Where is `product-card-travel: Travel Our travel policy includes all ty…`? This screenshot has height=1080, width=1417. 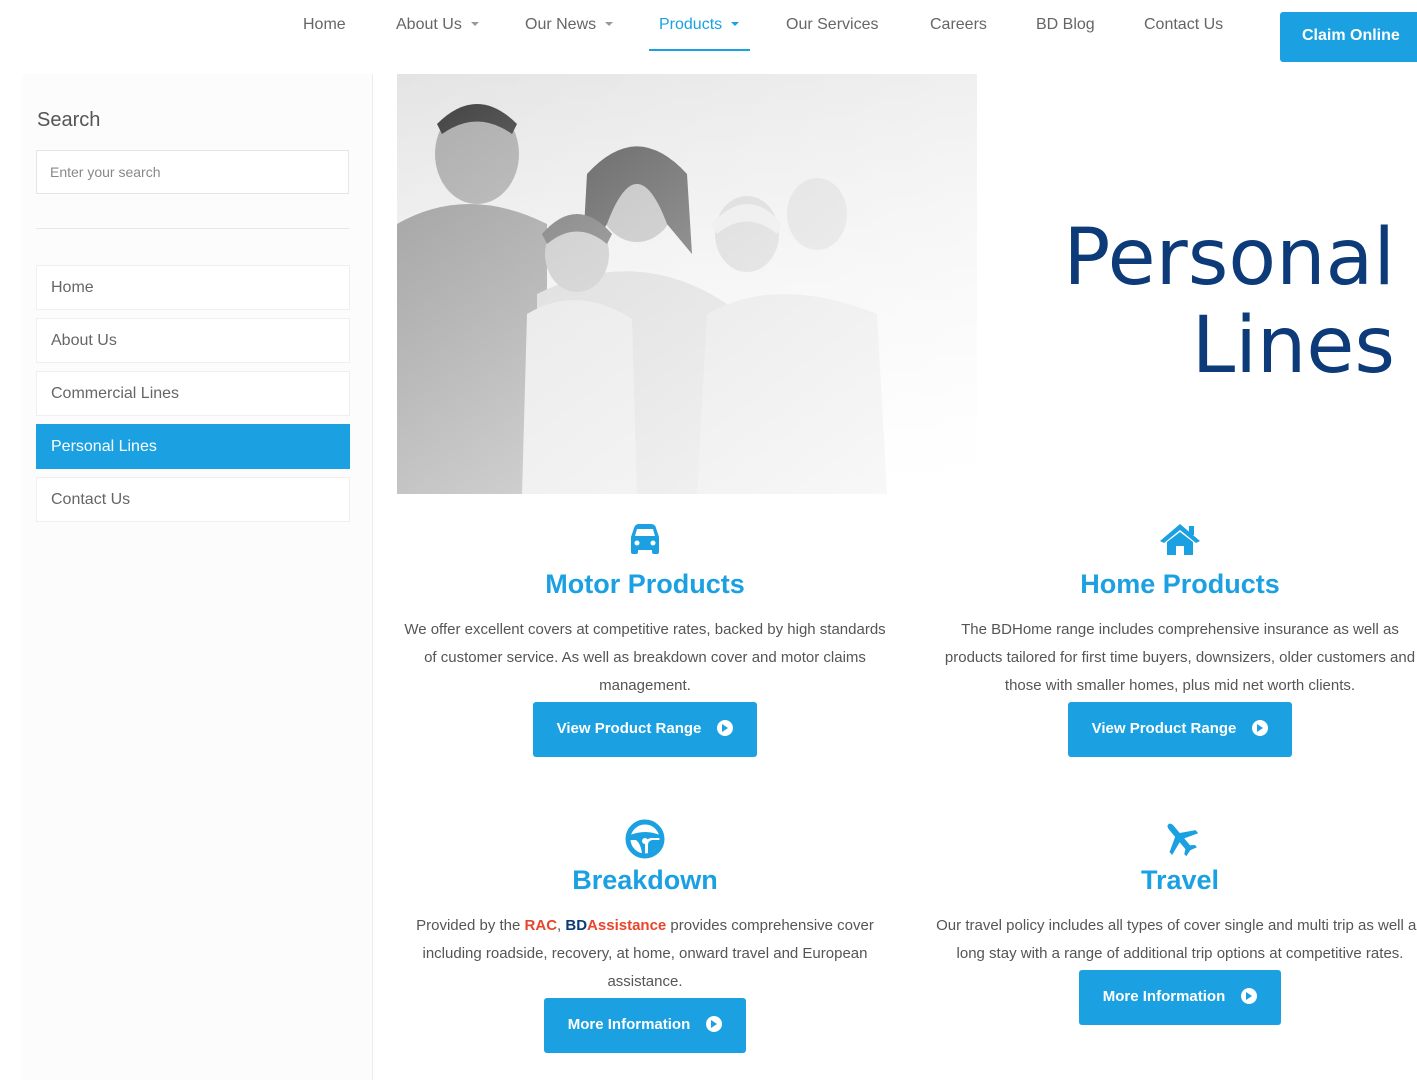 product-card-travel: Travel Our travel policy includes all ty… is located at coordinates (1176, 921).